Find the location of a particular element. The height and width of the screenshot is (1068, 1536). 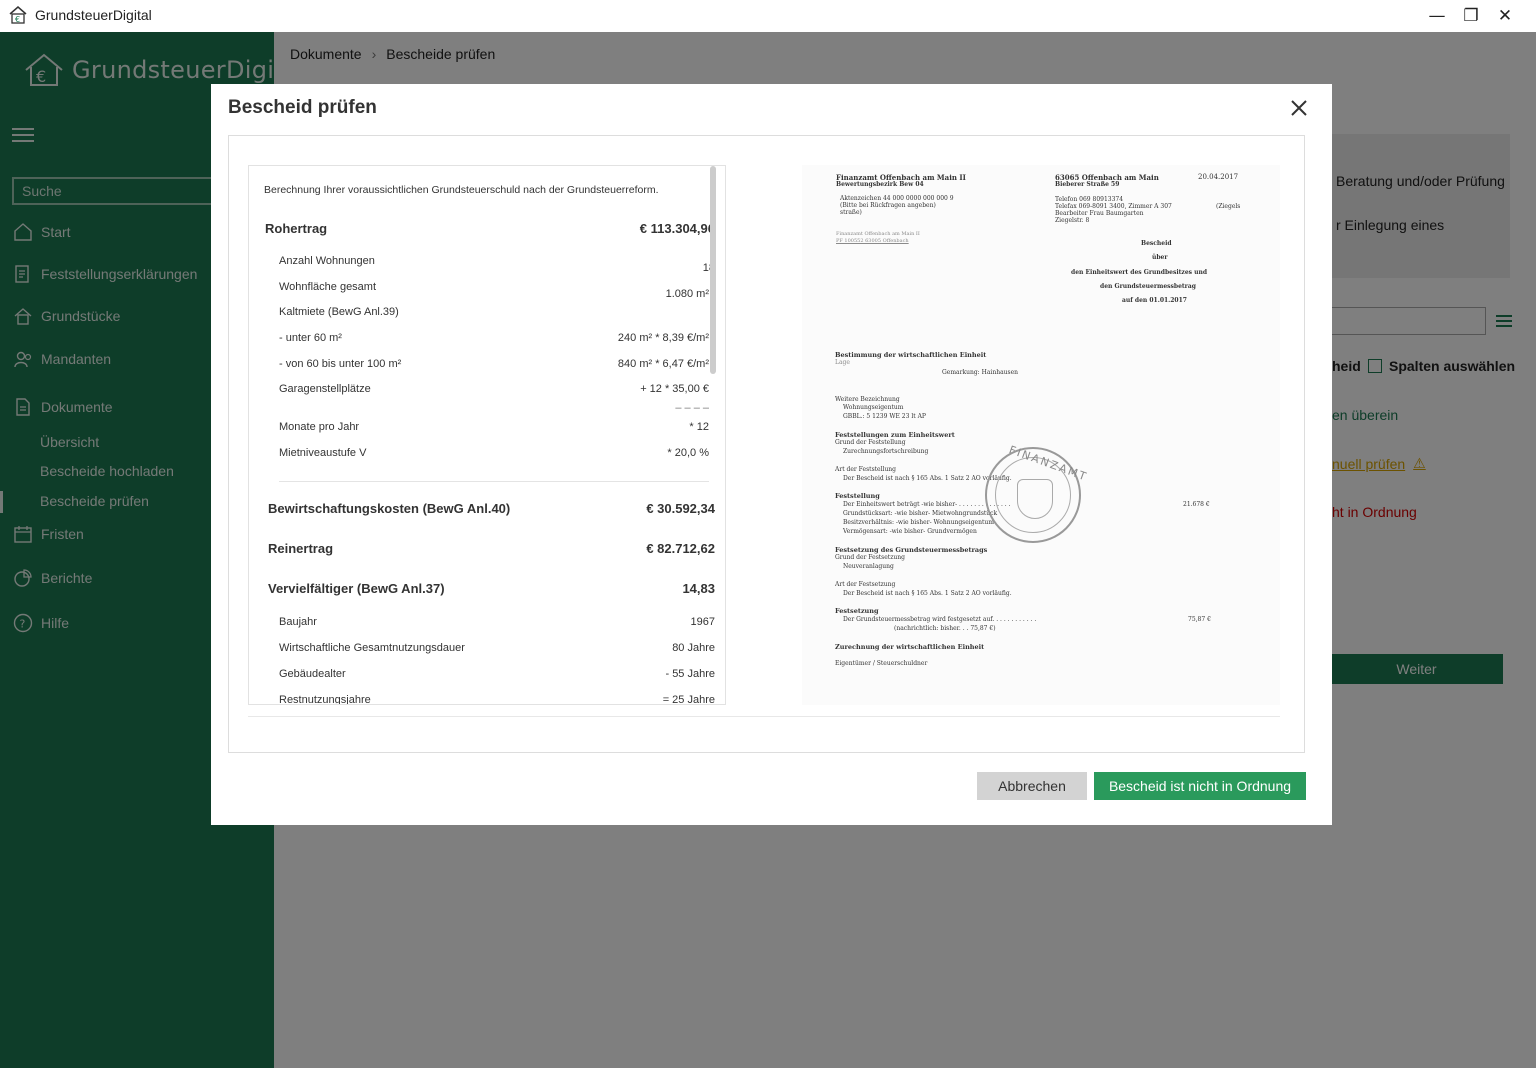

doc-text: Vermögensart: -wie bisher- Grundvermögen is located at coordinates (910, 531).